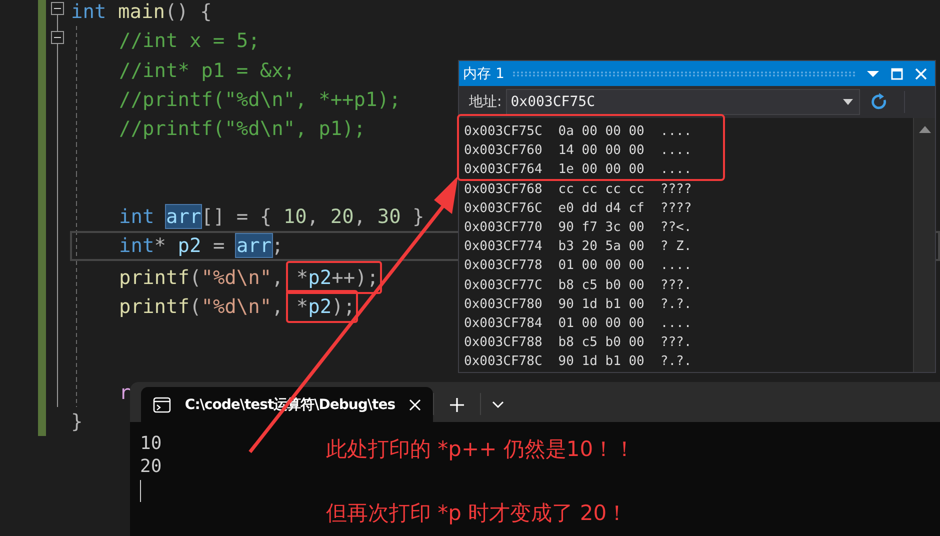 The height and width of the screenshot is (536, 940). What do you see at coordinates (503, 246) in the screenshot?
I see `memory-address: 0x003CF774` at bounding box center [503, 246].